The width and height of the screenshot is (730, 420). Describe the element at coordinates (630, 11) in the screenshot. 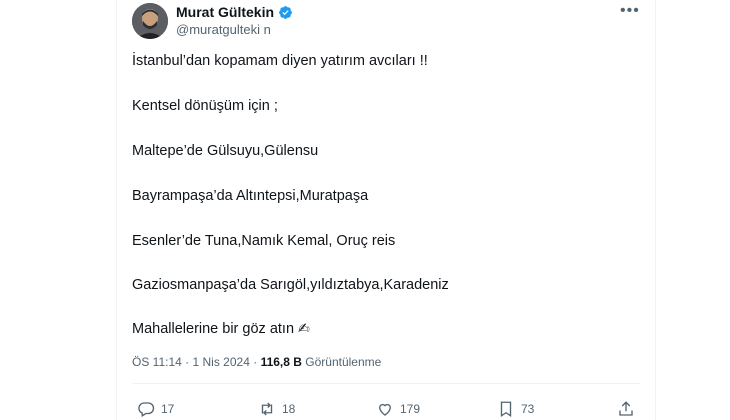

I see `more-icon: •••` at that location.